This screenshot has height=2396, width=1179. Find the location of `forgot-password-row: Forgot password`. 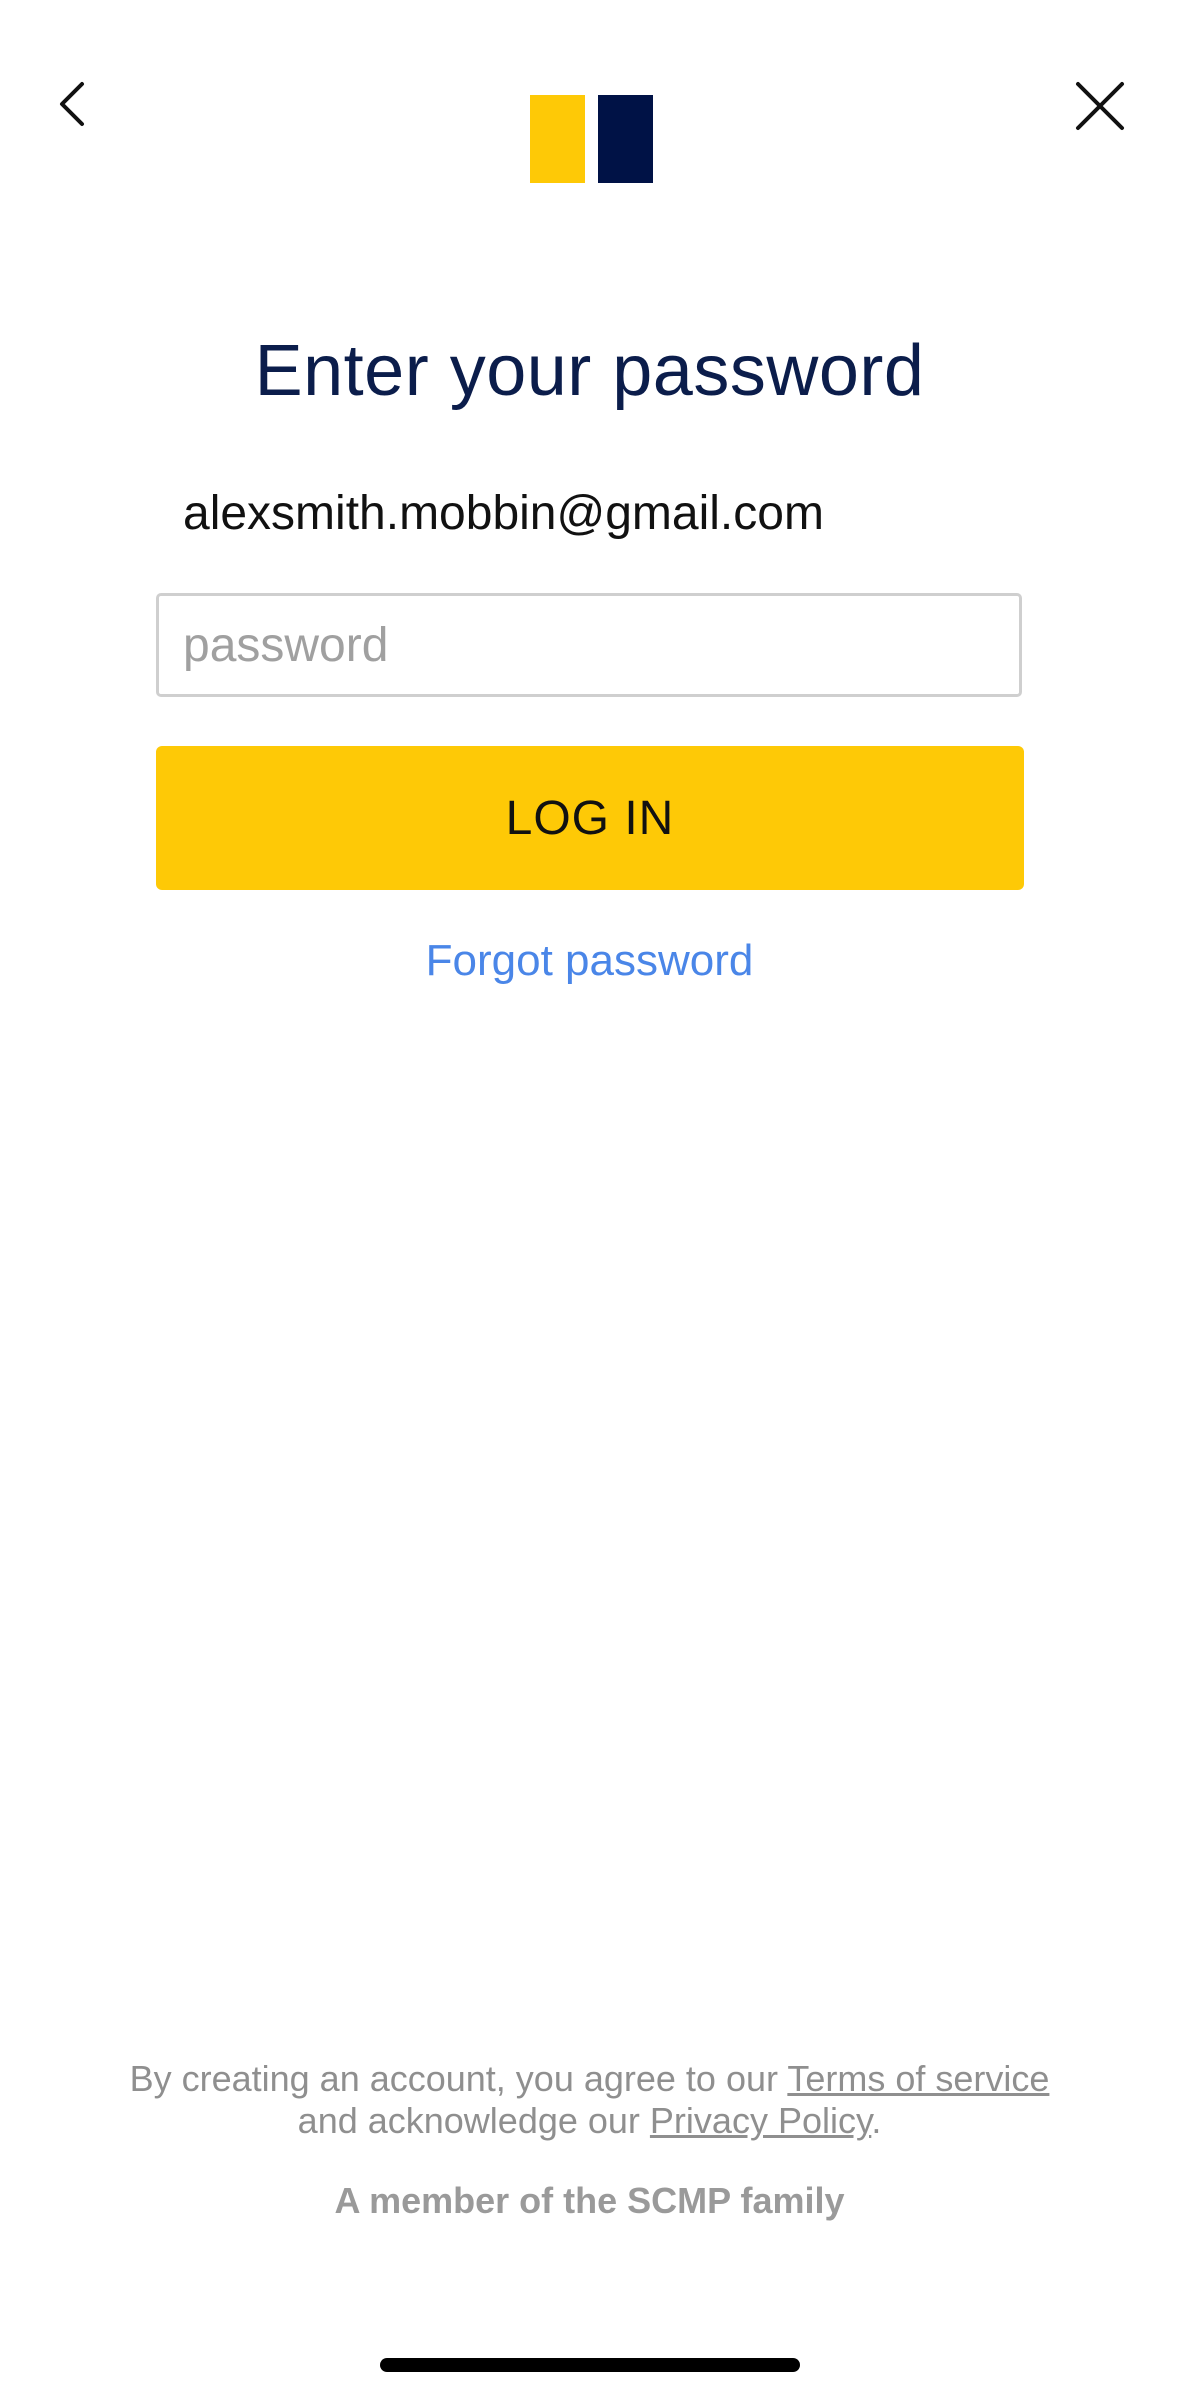

forgot-password-row: Forgot password is located at coordinates (589, 961).